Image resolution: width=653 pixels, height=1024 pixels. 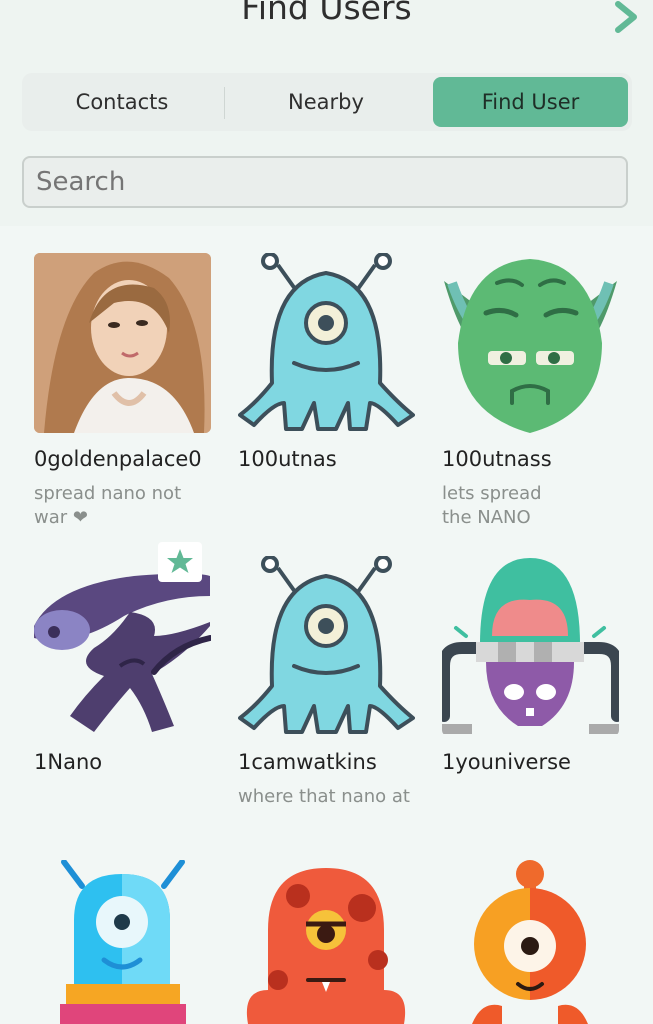 What do you see at coordinates (287, 459) in the screenshot?
I see `username: 100utnas` at bounding box center [287, 459].